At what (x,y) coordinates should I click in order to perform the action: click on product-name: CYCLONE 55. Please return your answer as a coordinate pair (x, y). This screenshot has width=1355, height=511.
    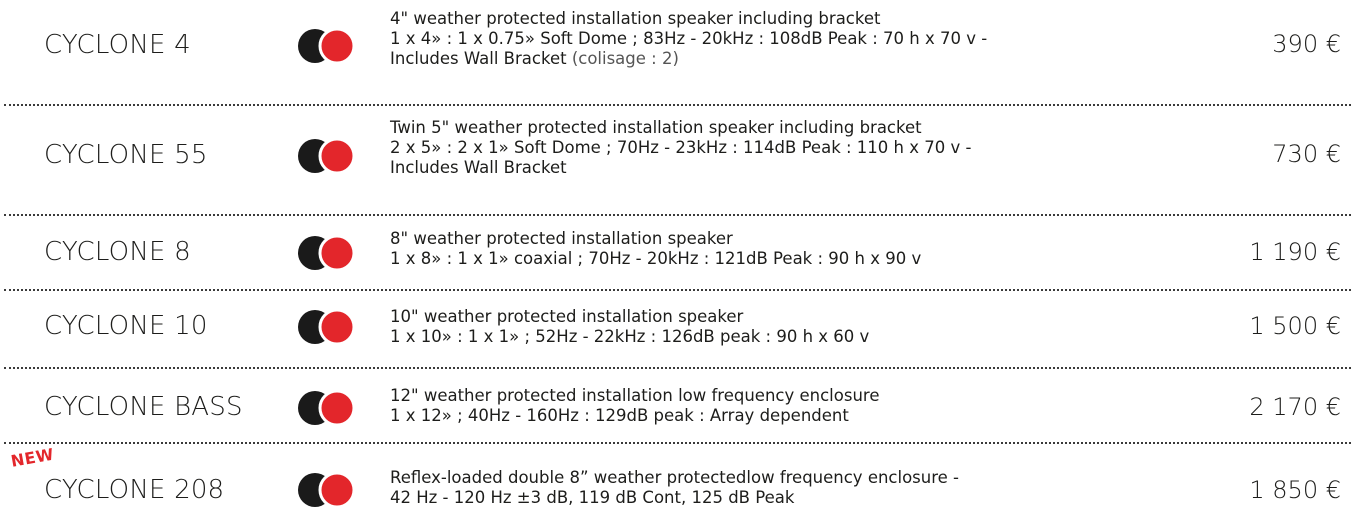
    Looking at the image, I should click on (126, 155).